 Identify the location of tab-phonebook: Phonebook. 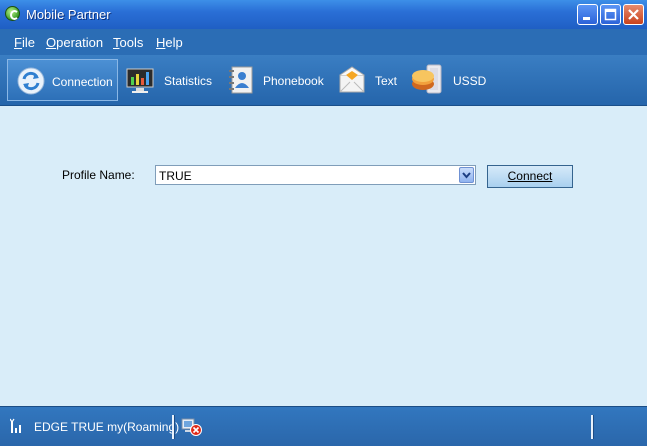
(272, 80).